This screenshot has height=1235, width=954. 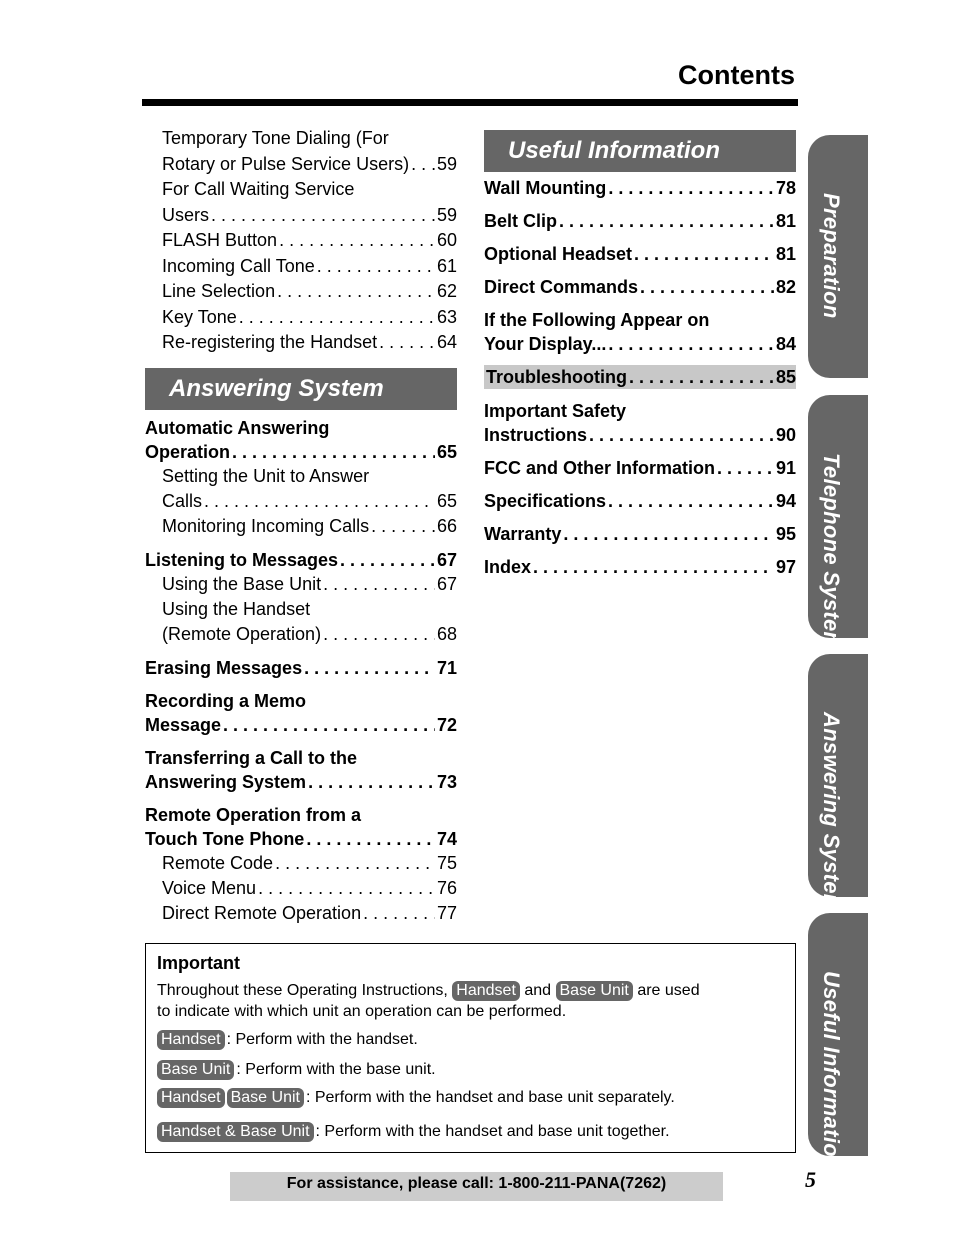 I want to click on toc-page-number: 97, so click(x=785, y=567).